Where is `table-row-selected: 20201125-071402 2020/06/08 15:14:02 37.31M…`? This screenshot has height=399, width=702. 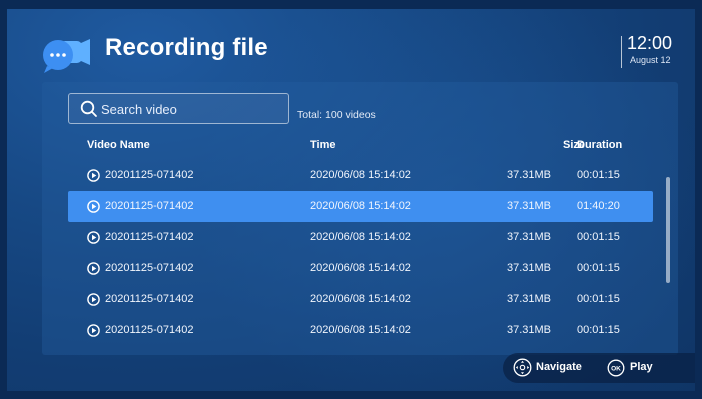
table-row-selected: 20201125-071402 2020/06/08 15:14:02 37.31M… is located at coordinates (360, 206).